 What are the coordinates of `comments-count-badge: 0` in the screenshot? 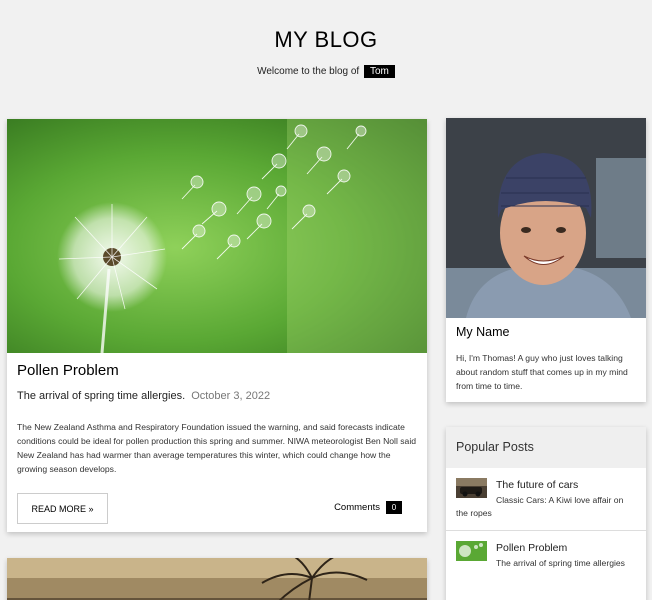 It's located at (394, 507).